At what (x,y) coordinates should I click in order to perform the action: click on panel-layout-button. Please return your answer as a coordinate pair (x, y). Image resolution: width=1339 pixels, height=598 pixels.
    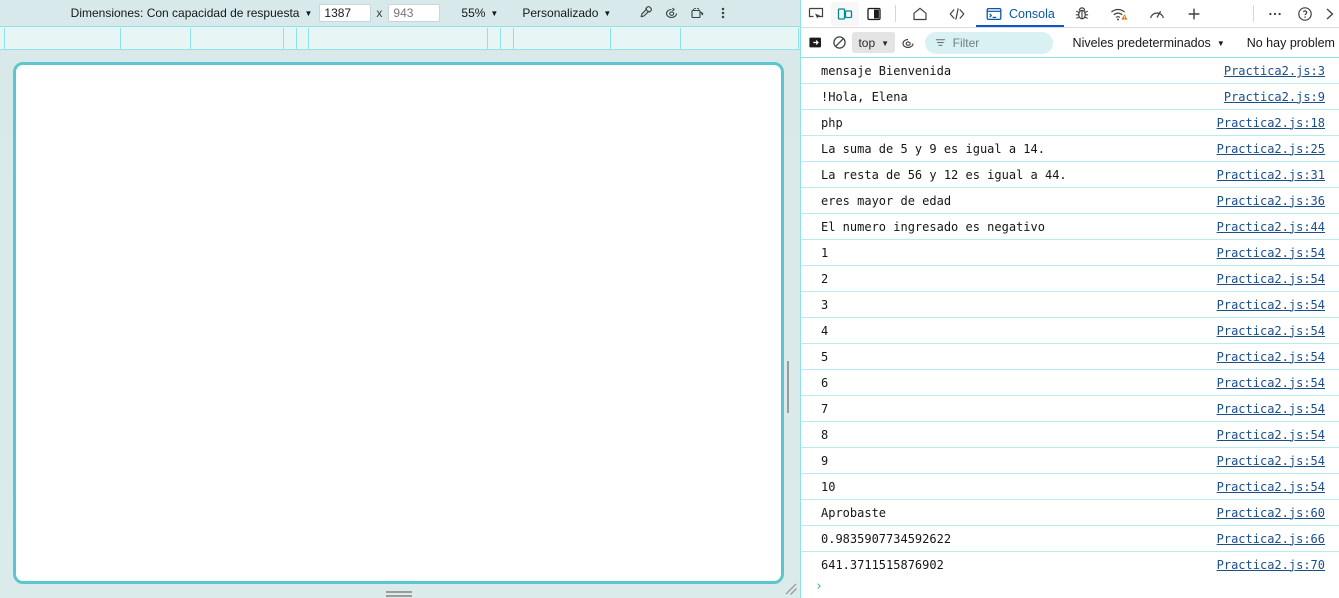
    Looking at the image, I should click on (874, 13).